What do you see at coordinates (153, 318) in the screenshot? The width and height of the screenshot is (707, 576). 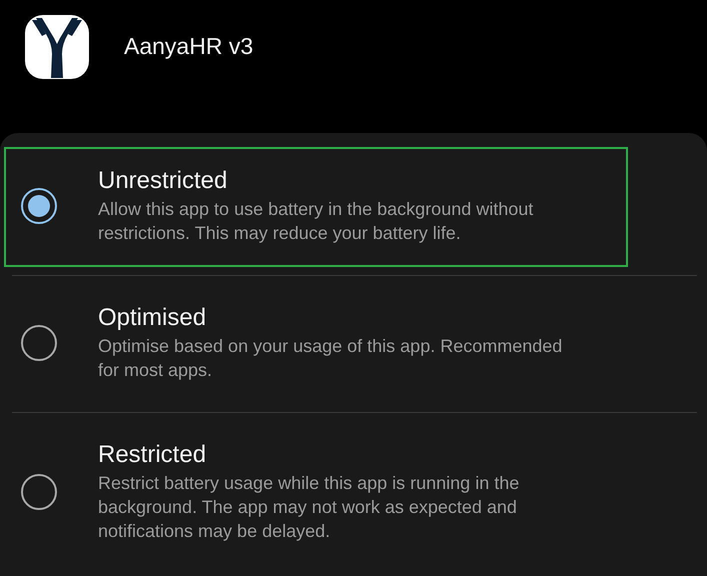 I see `option-title: Optimised` at bounding box center [153, 318].